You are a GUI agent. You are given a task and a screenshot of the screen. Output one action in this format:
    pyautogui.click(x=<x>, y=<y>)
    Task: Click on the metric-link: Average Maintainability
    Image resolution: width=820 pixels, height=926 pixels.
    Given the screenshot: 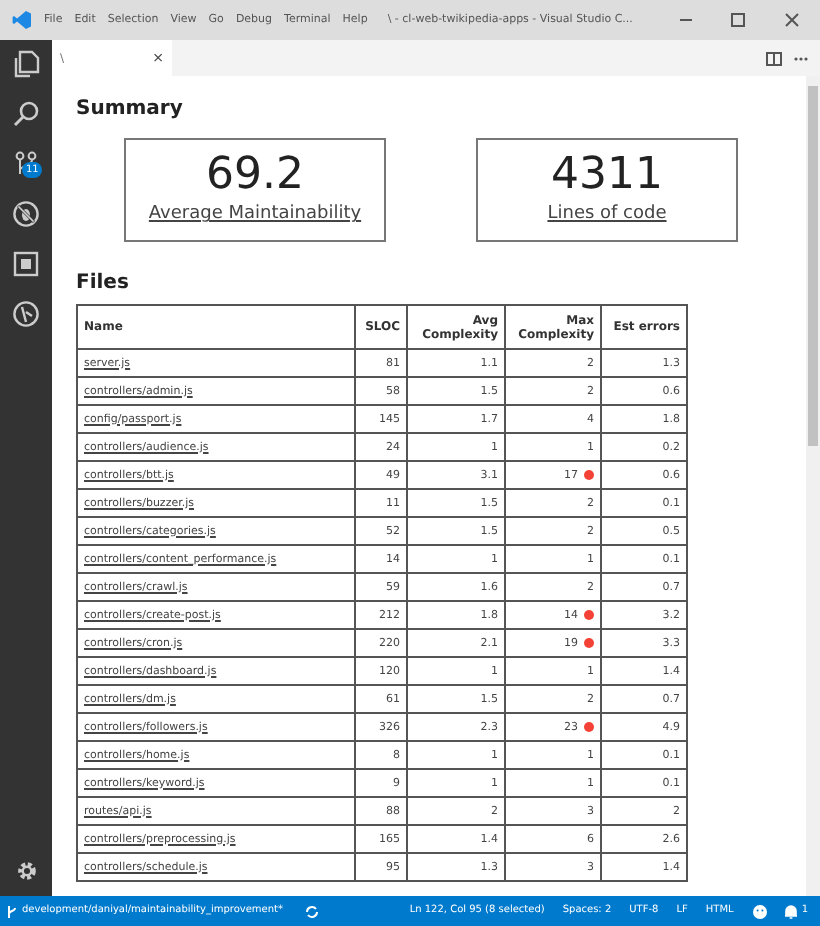 What is the action you would take?
    pyautogui.click(x=255, y=216)
    